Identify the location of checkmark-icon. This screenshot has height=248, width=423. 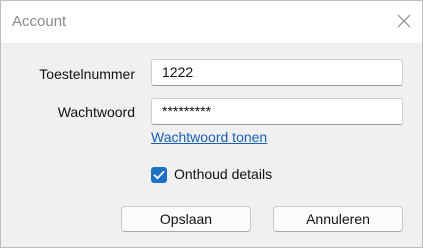
(159, 175).